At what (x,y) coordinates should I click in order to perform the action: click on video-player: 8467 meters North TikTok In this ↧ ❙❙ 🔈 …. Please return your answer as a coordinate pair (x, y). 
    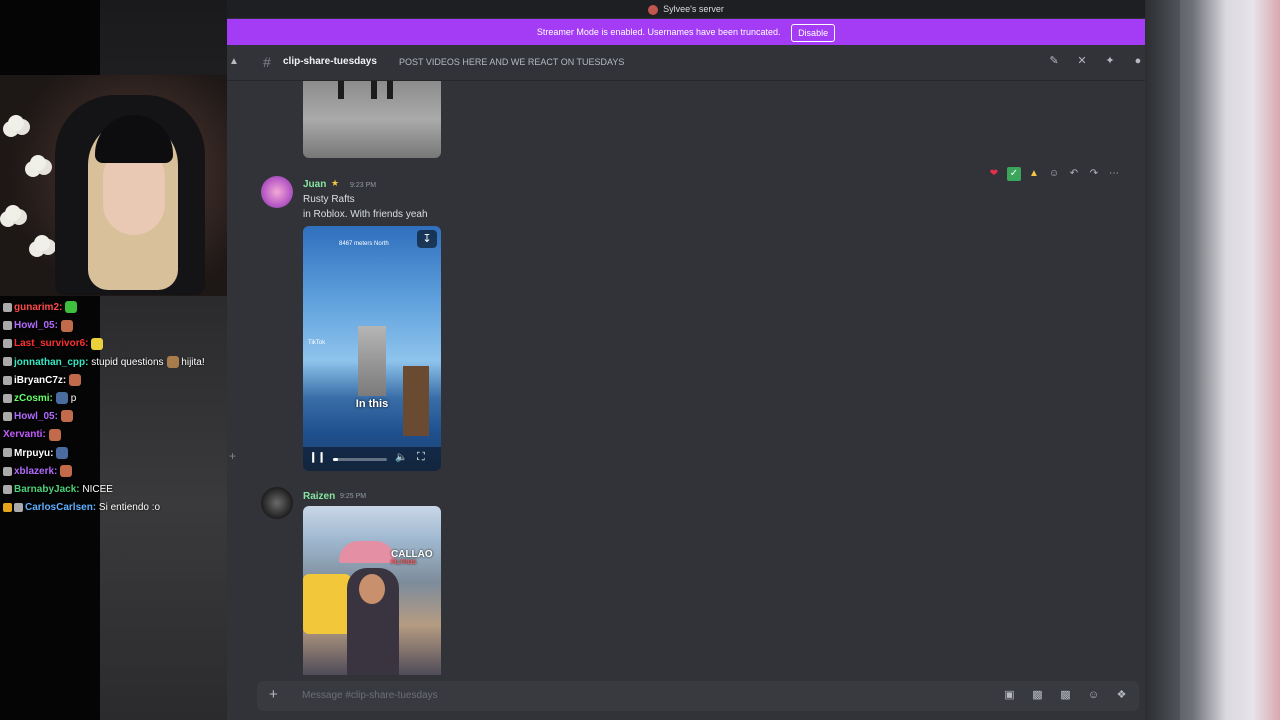
    Looking at the image, I should click on (372, 348).